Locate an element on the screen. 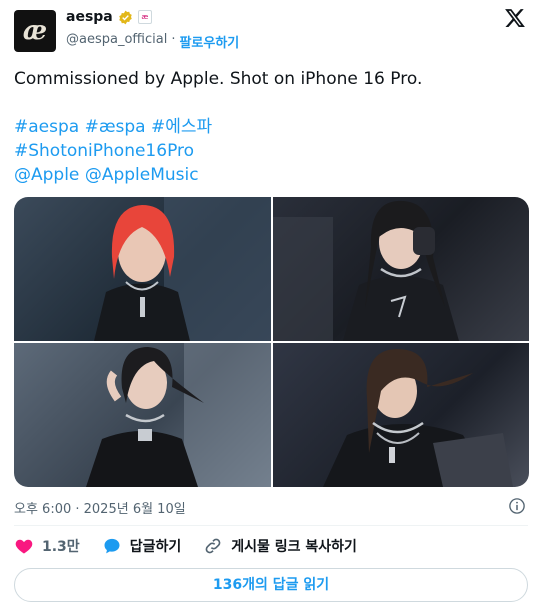  affiliate-badge-text: æ is located at coordinates (145, 17).